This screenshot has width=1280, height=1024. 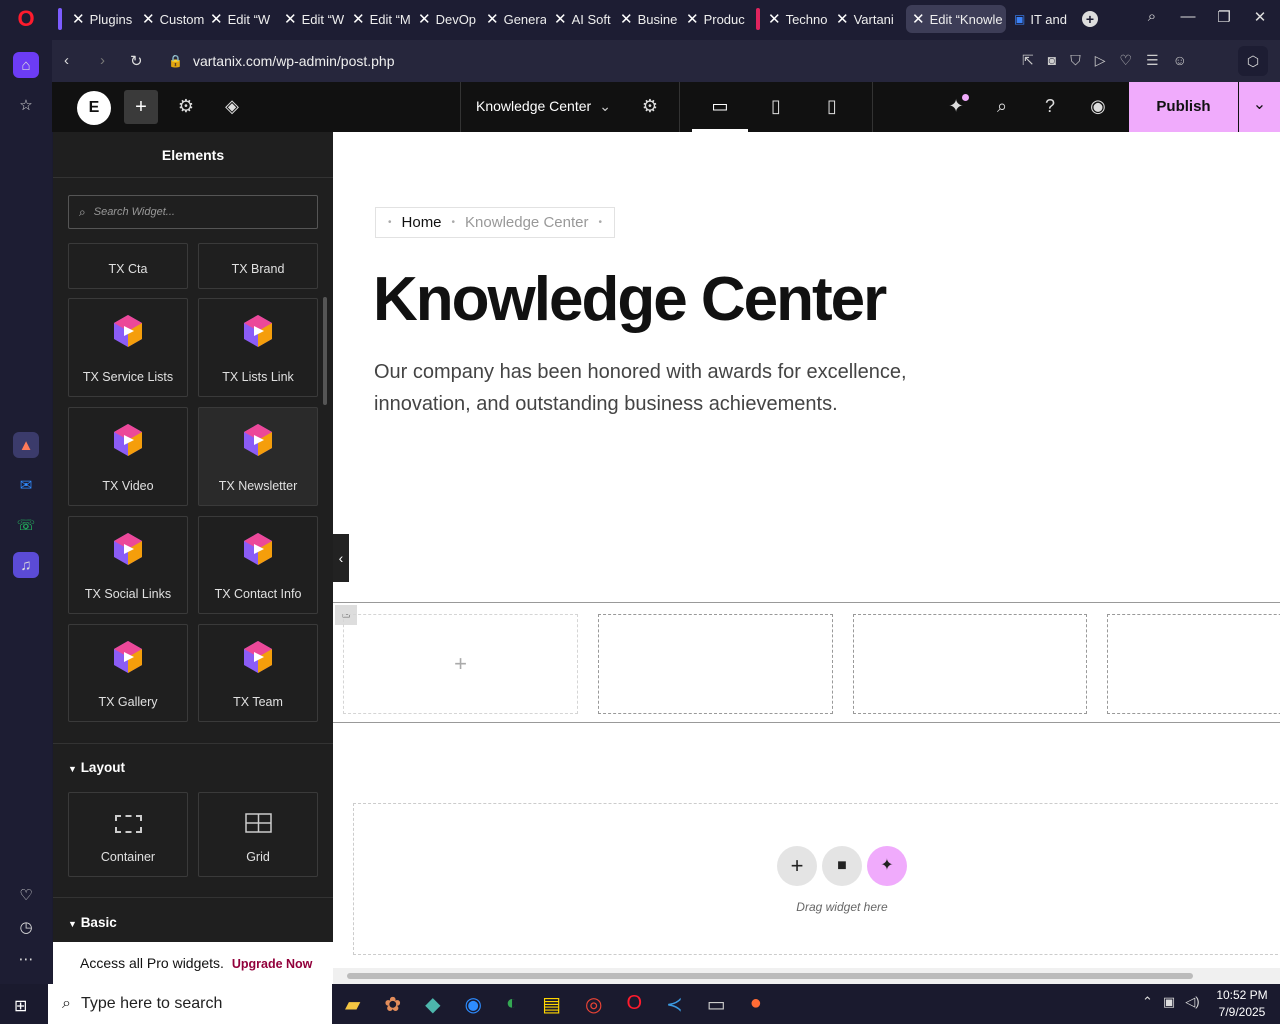 I want to click on preview-icon: ◉, so click(x=1098, y=106).